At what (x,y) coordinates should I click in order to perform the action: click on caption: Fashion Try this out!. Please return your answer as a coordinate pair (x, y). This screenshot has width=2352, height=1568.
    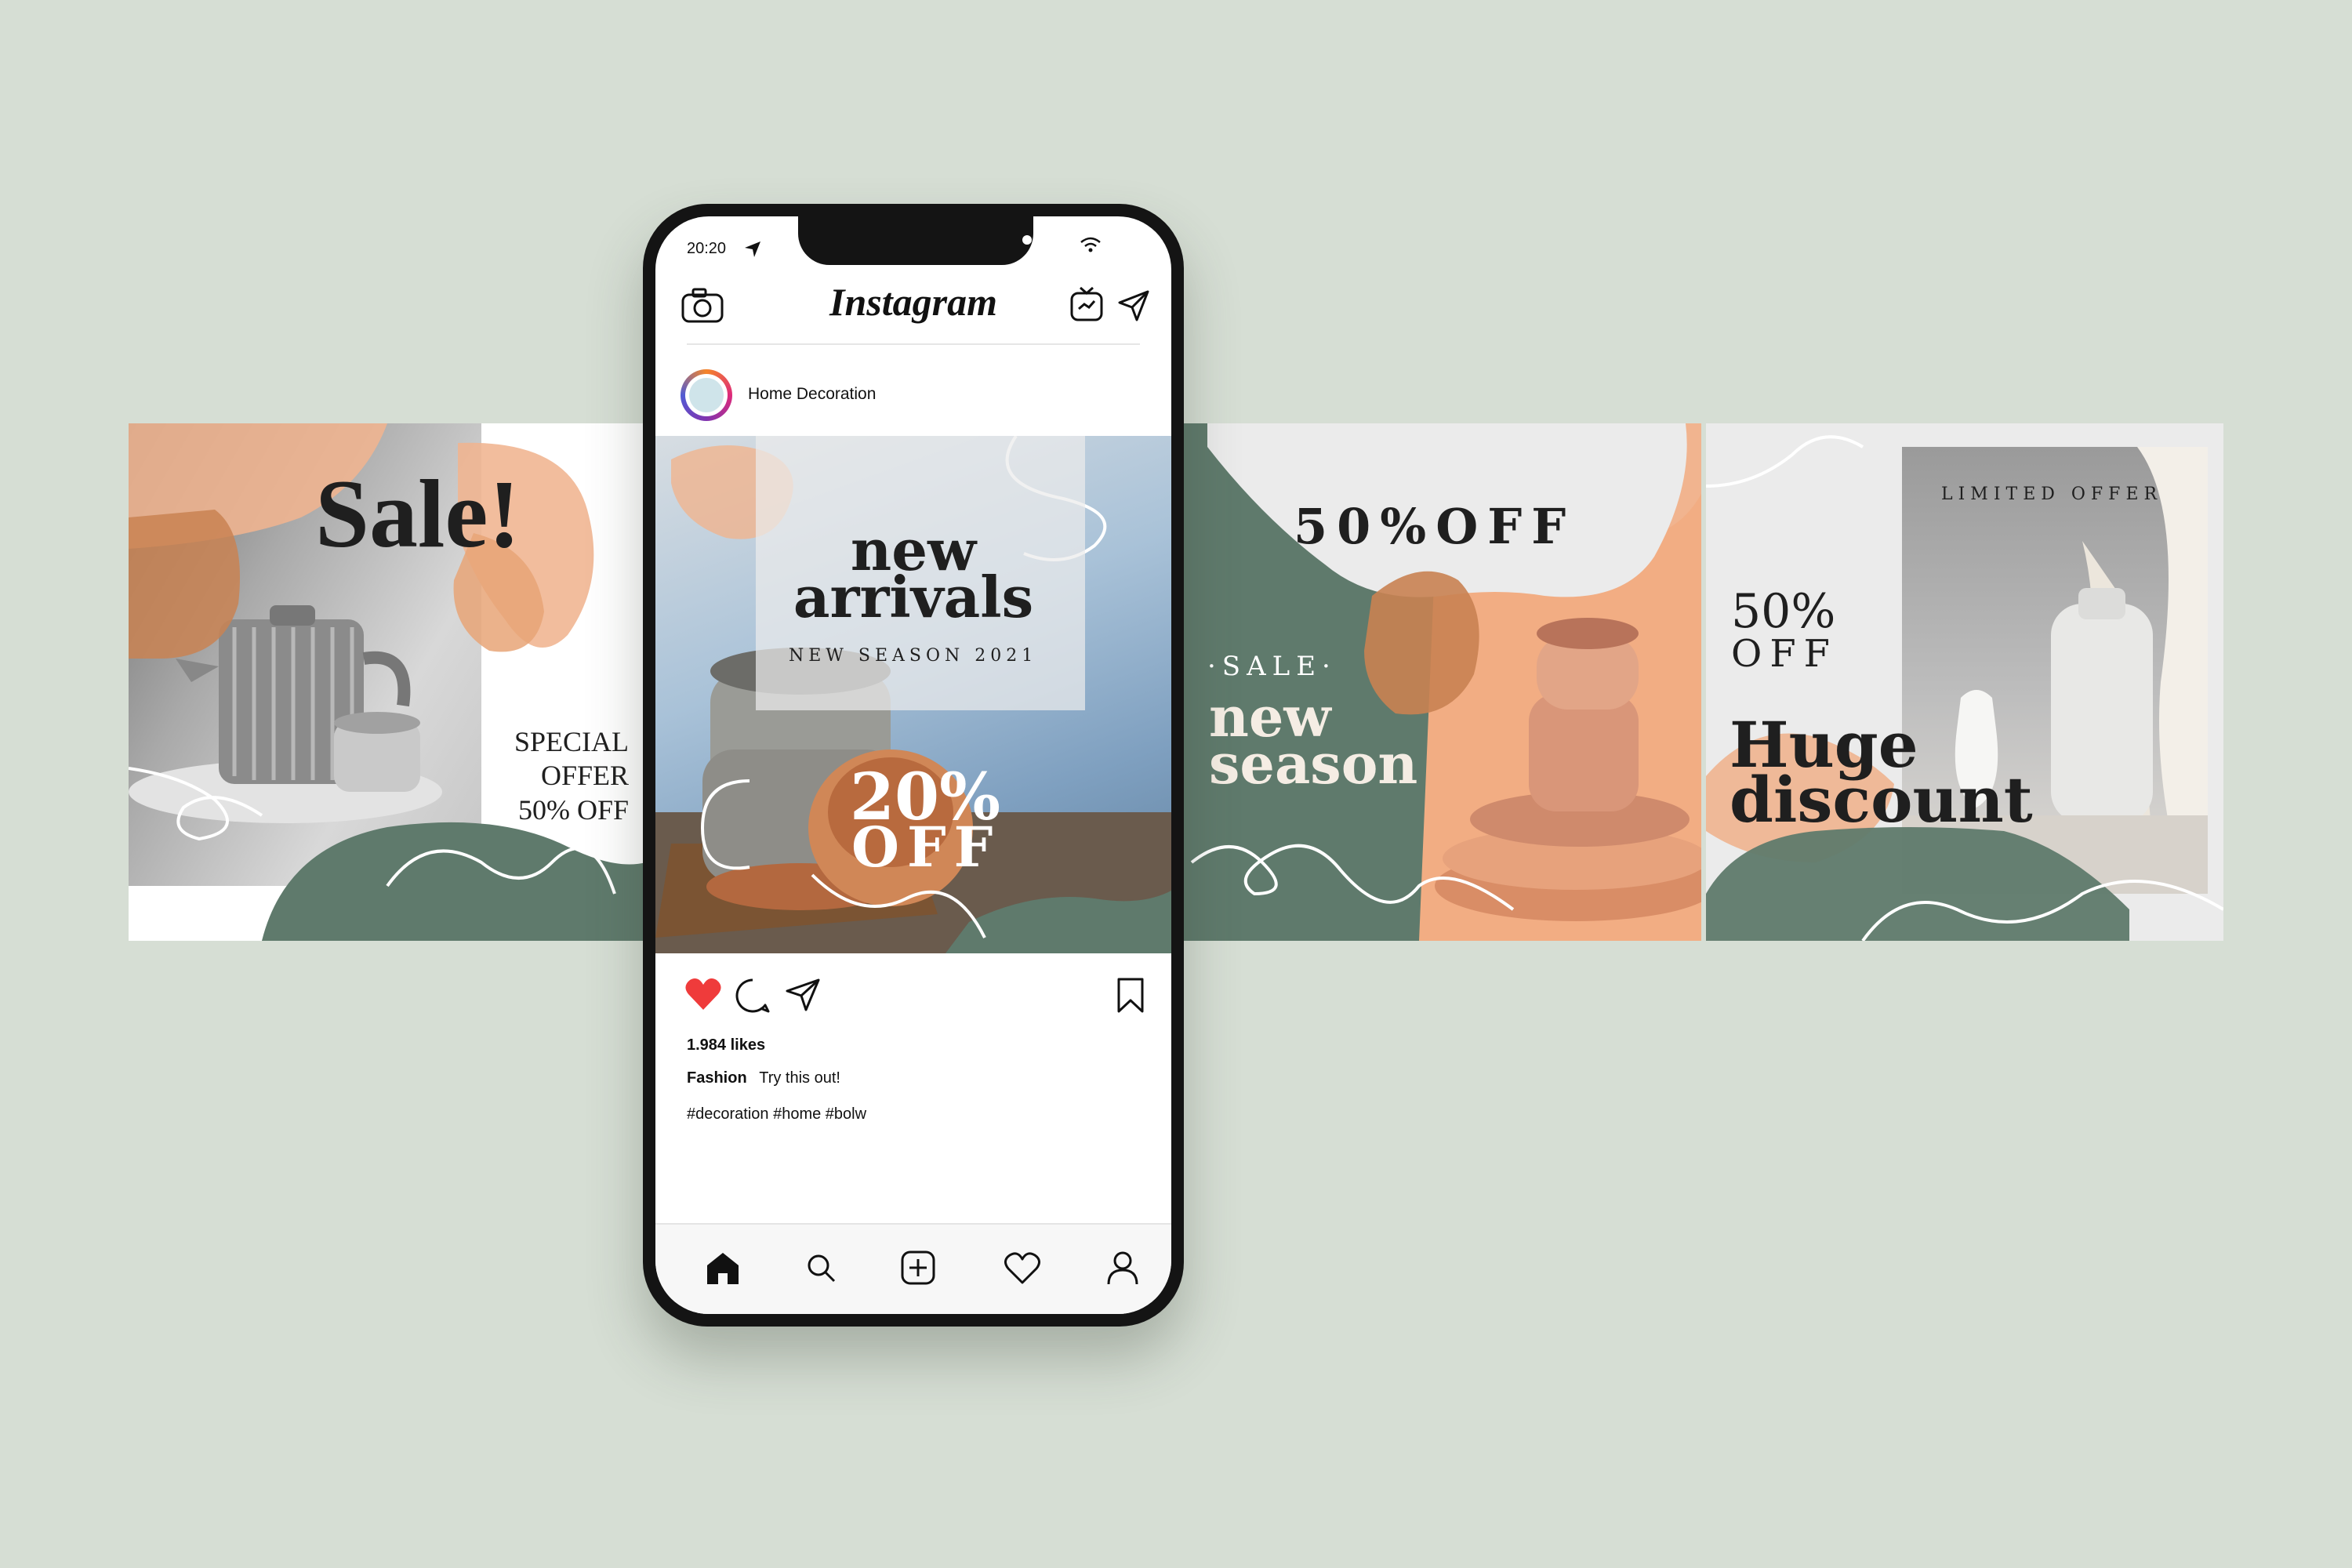
    Looking at the image, I should click on (763, 1078).